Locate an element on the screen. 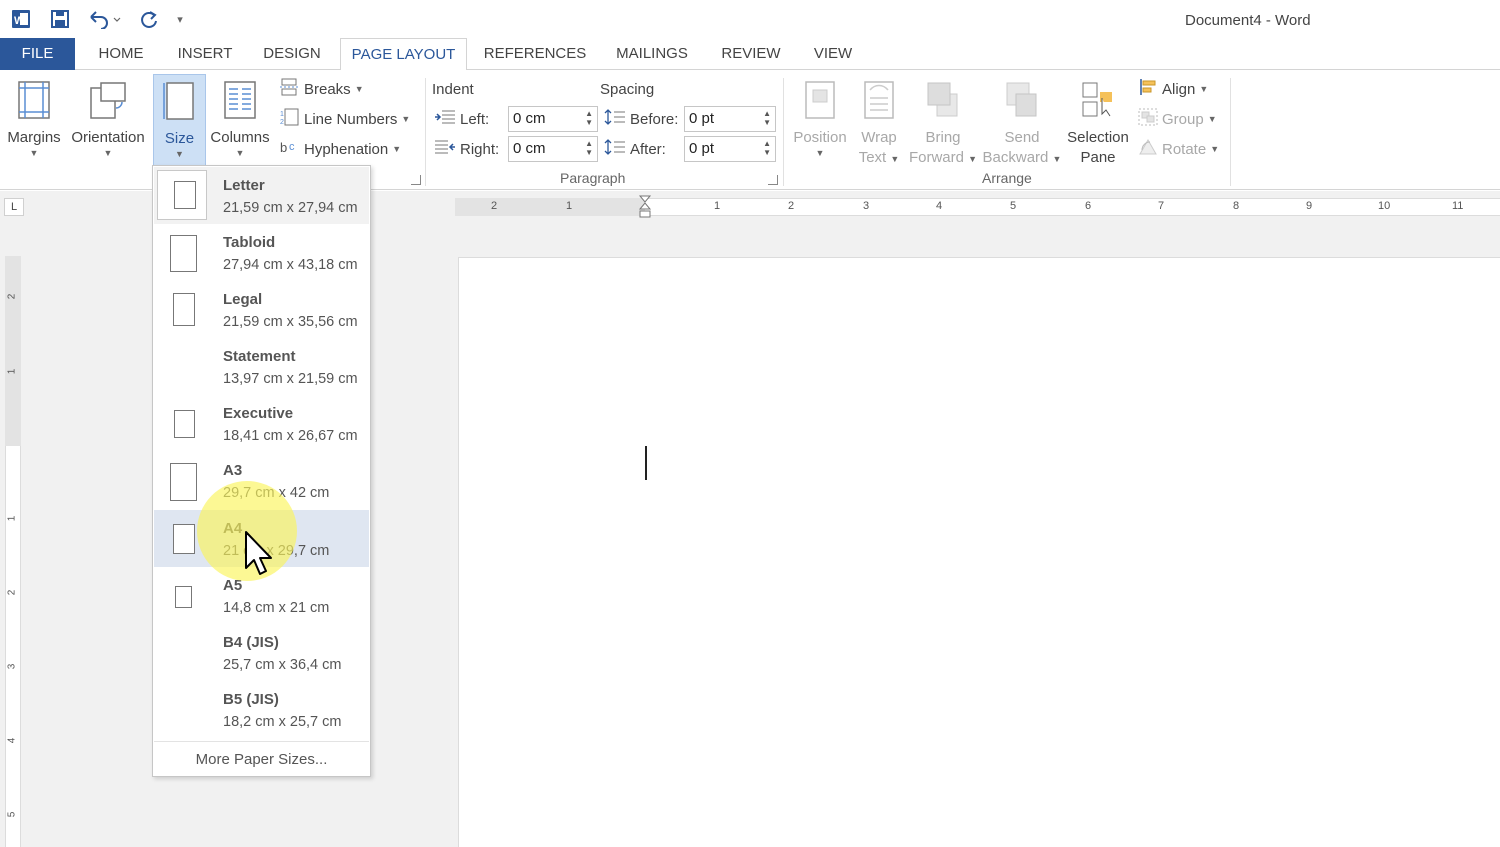 The image size is (1500, 847). indent-right-input: 0 cm ▲ ▼ is located at coordinates (553, 149).